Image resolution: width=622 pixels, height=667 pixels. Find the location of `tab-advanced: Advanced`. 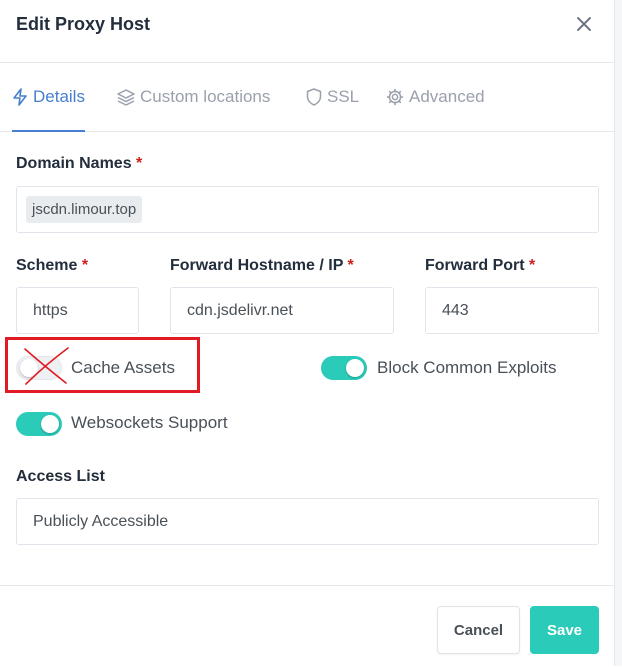

tab-advanced: Advanced is located at coordinates (435, 97).